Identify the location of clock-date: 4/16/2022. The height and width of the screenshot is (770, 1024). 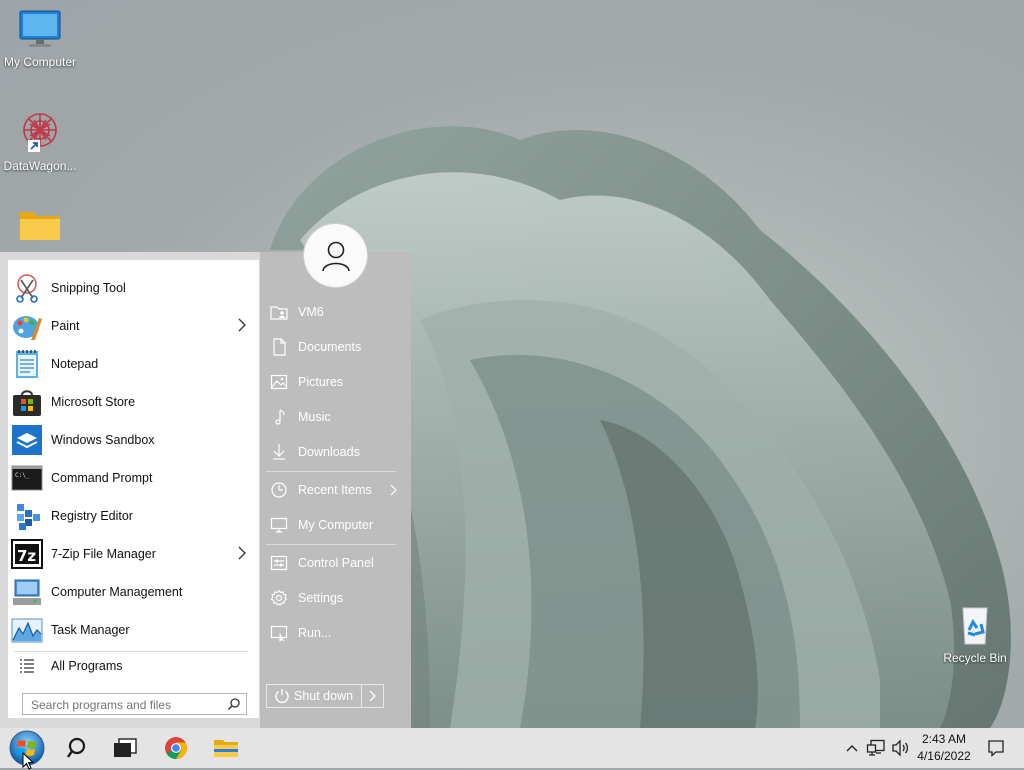
(944, 756).